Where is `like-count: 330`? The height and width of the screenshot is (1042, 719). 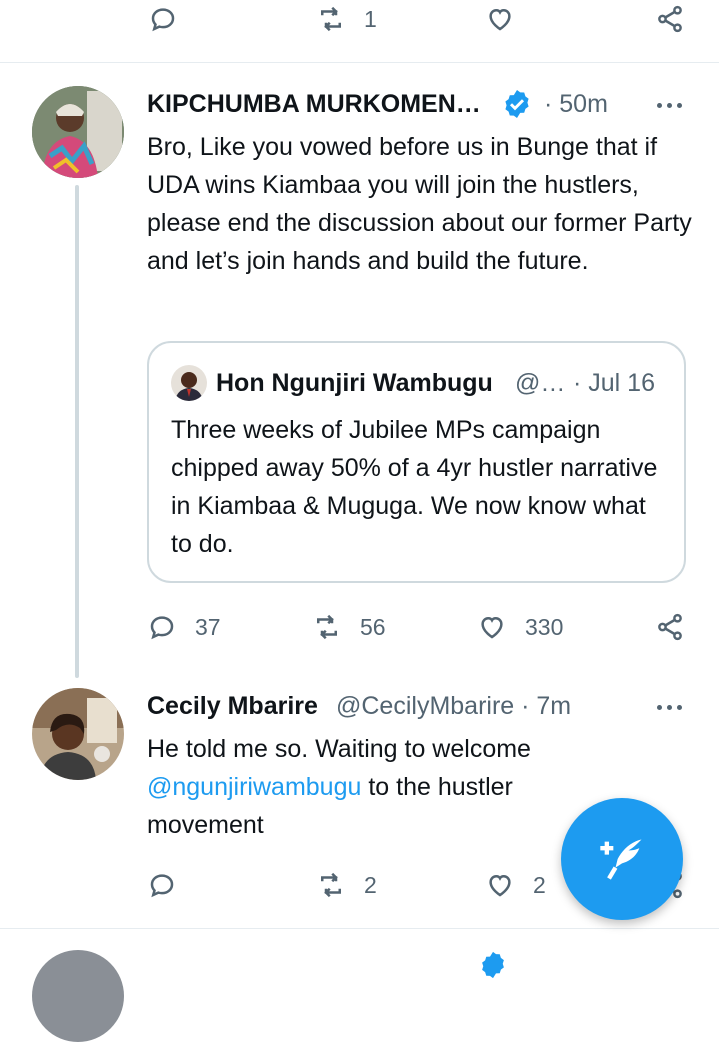
like-count: 330 is located at coordinates (544, 626).